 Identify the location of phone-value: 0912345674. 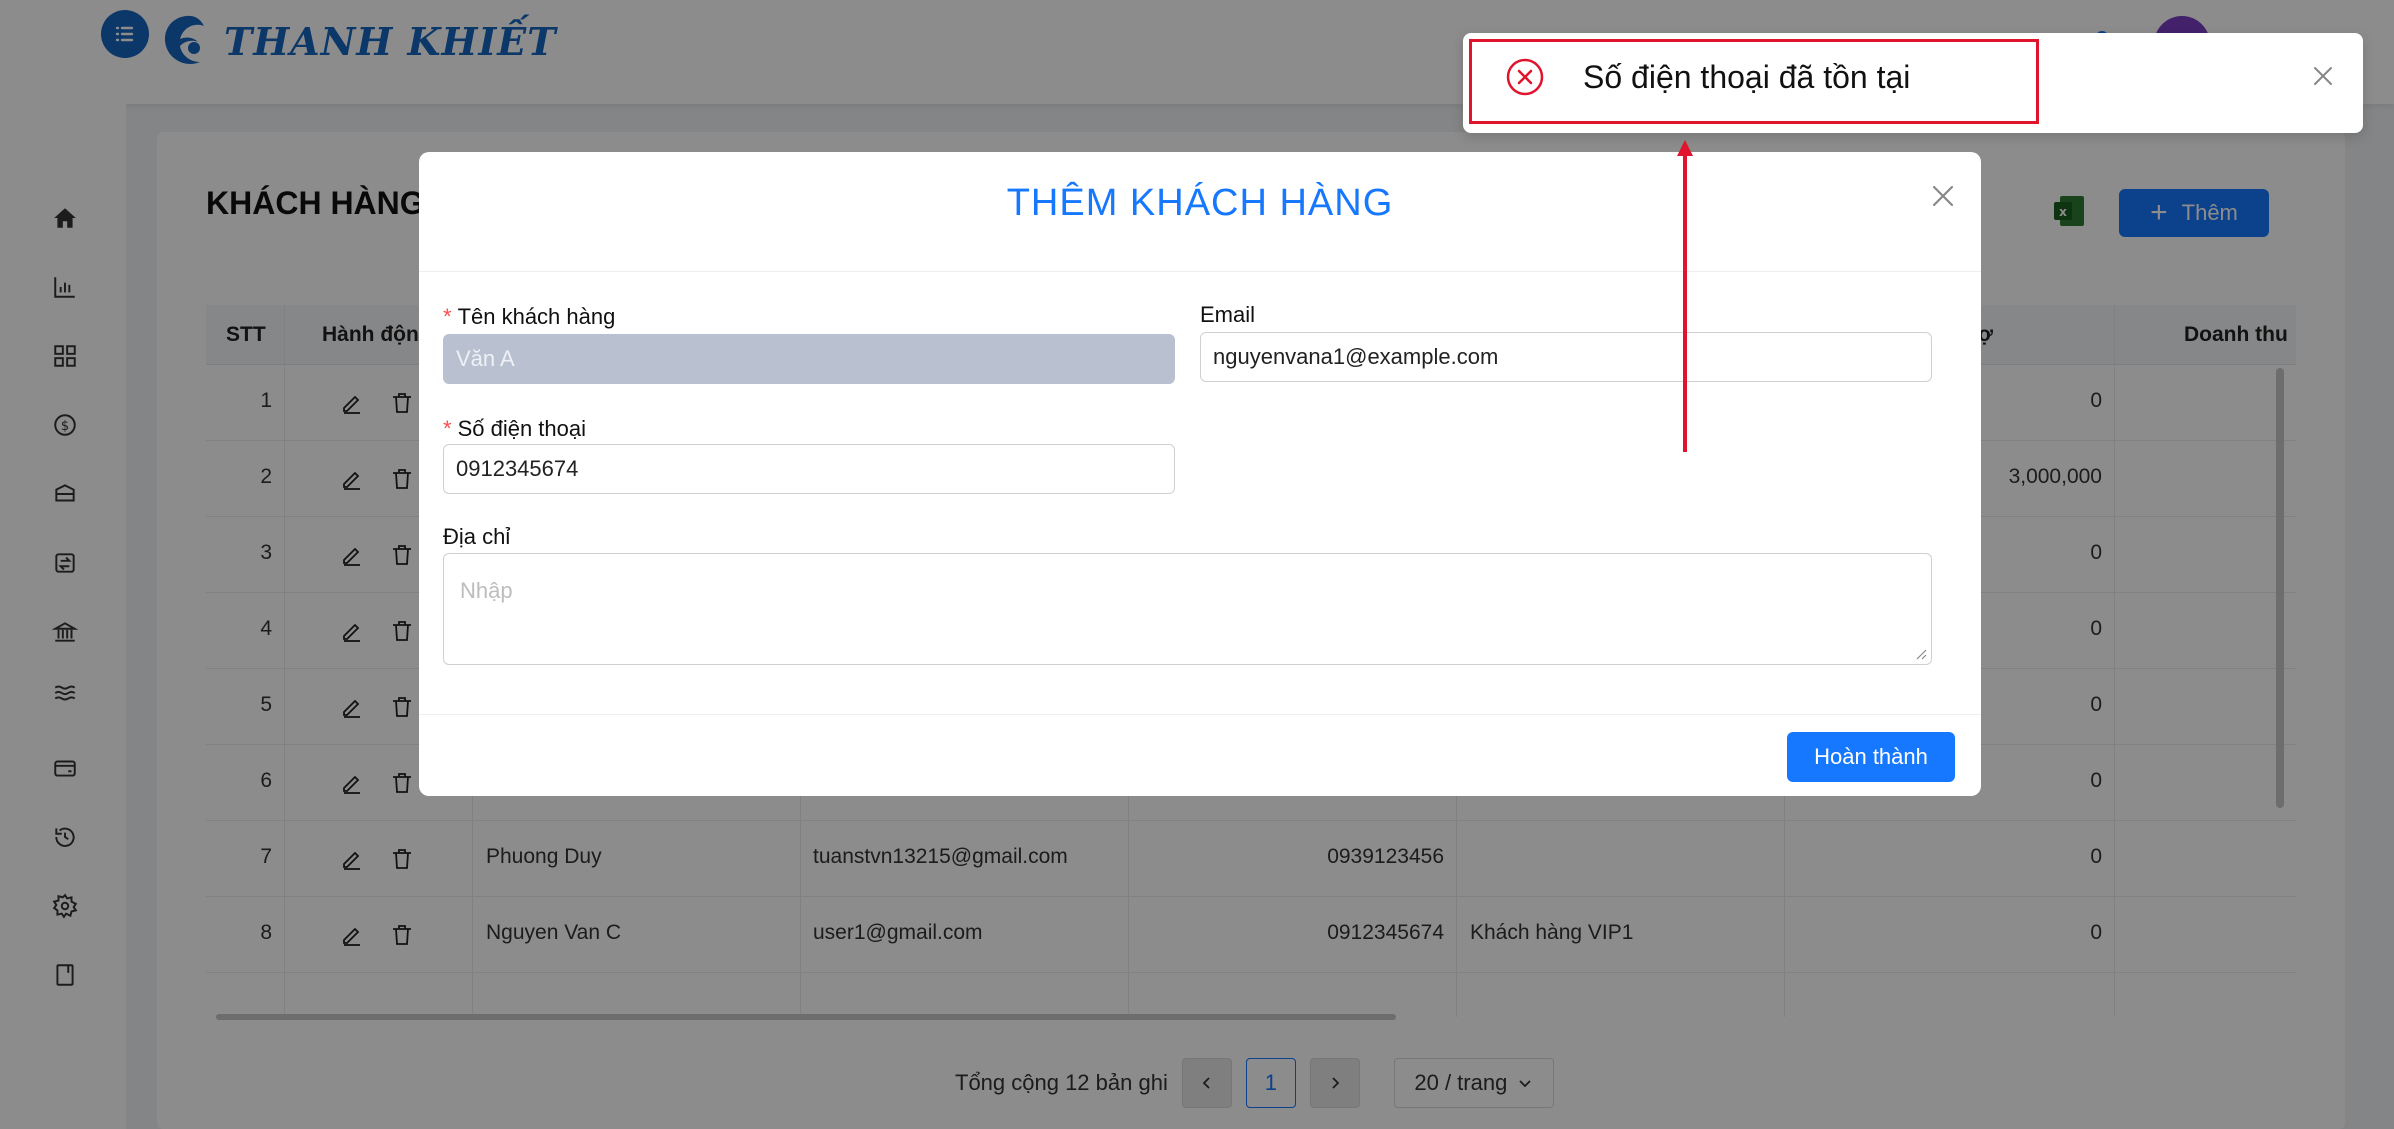
(517, 468).